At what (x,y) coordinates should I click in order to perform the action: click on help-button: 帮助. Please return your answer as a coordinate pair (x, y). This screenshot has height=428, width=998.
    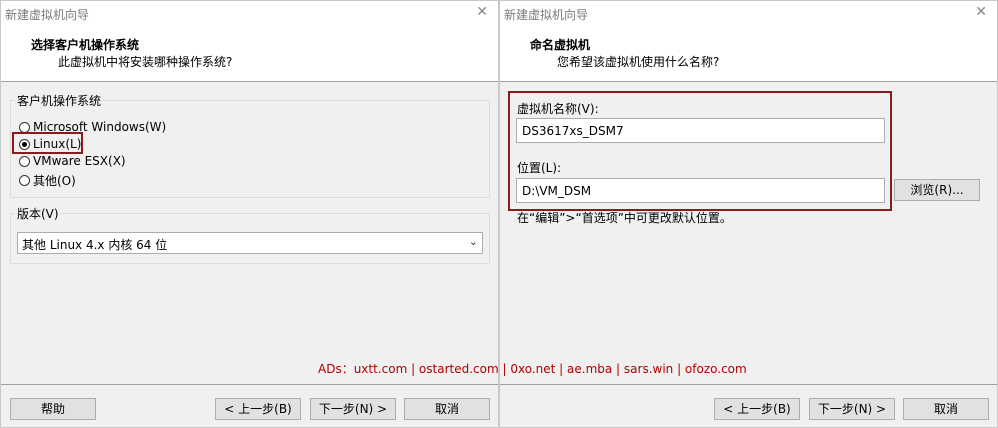
    Looking at the image, I should click on (53, 409).